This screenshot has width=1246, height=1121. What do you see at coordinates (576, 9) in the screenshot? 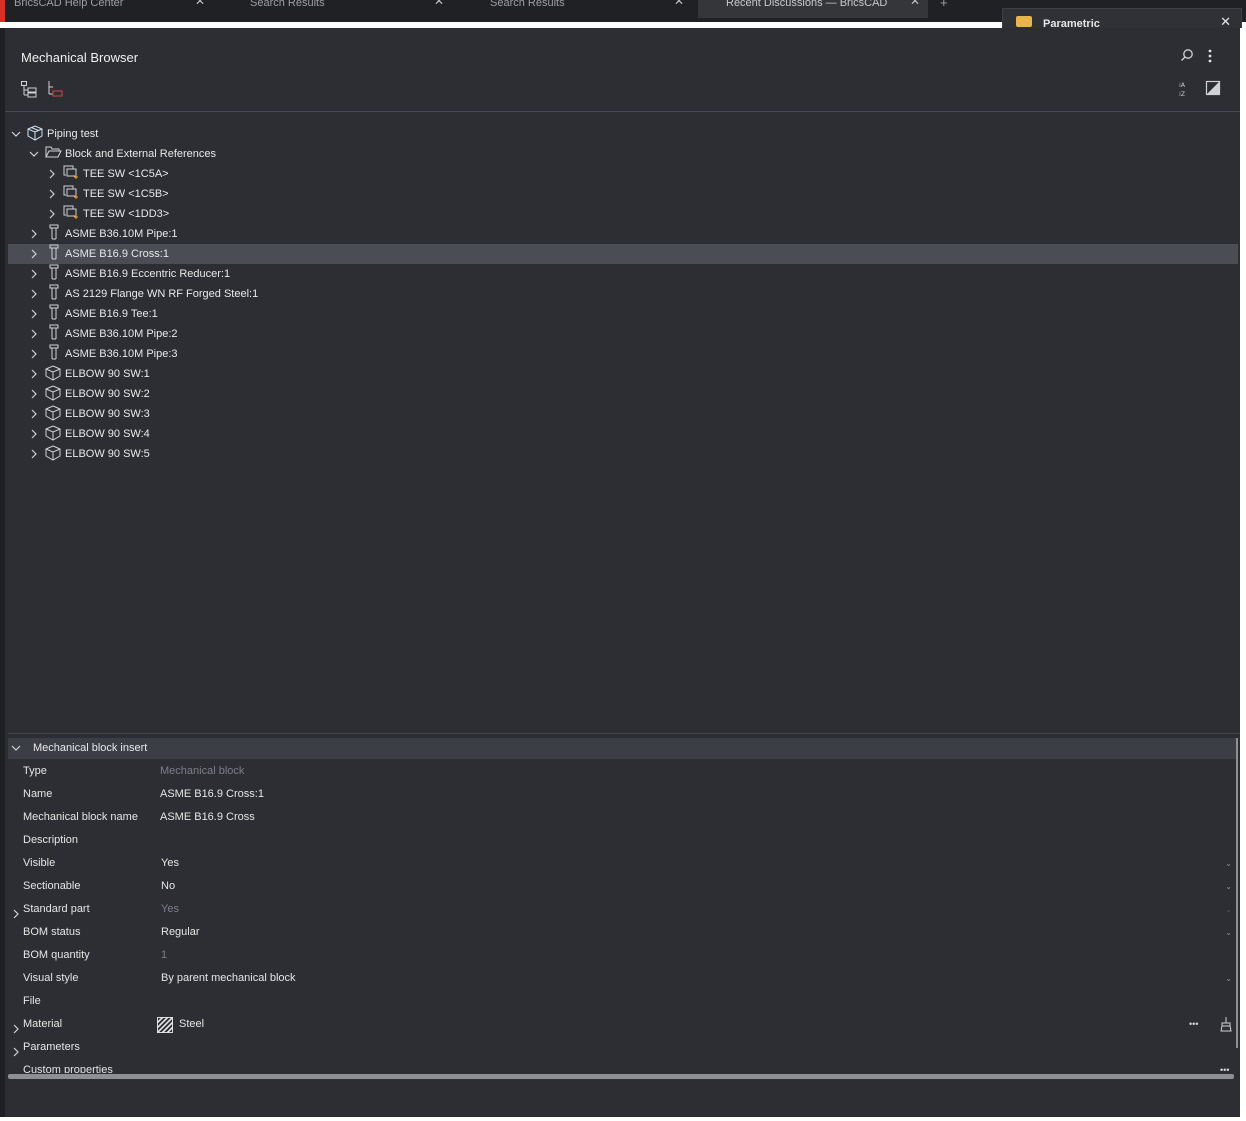
I see `browser-tab-search-2: Search Results ✕` at bounding box center [576, 9].